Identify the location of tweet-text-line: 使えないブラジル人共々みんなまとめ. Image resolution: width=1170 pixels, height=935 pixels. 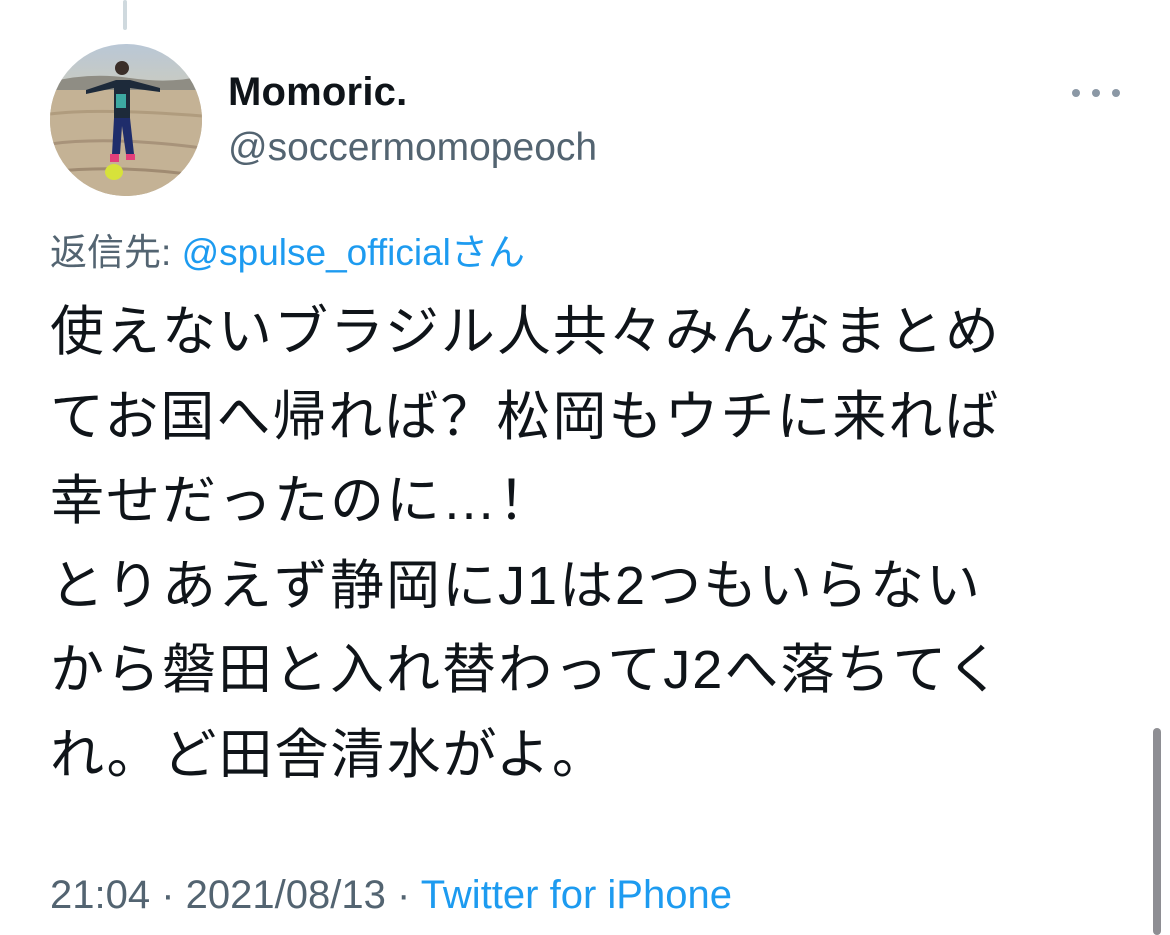
(525, 332).